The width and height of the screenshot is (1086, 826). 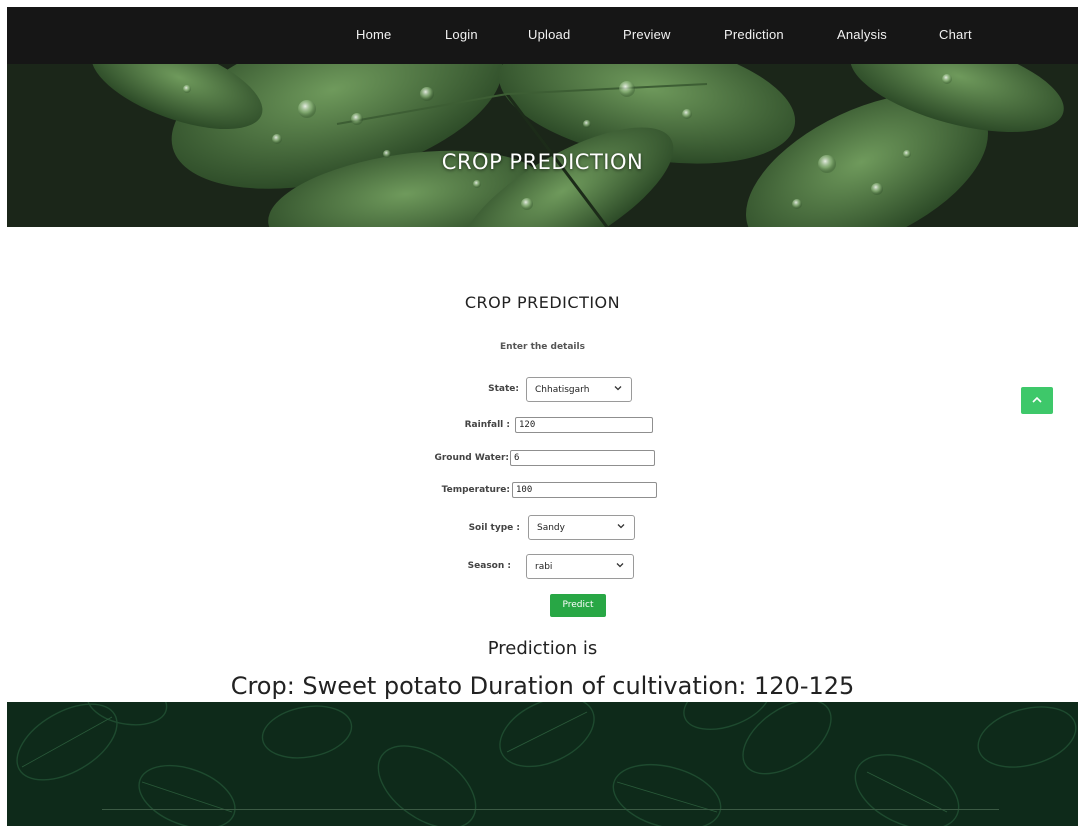 I want to click on chevron-up-icon, so click(x=1037, y=399).